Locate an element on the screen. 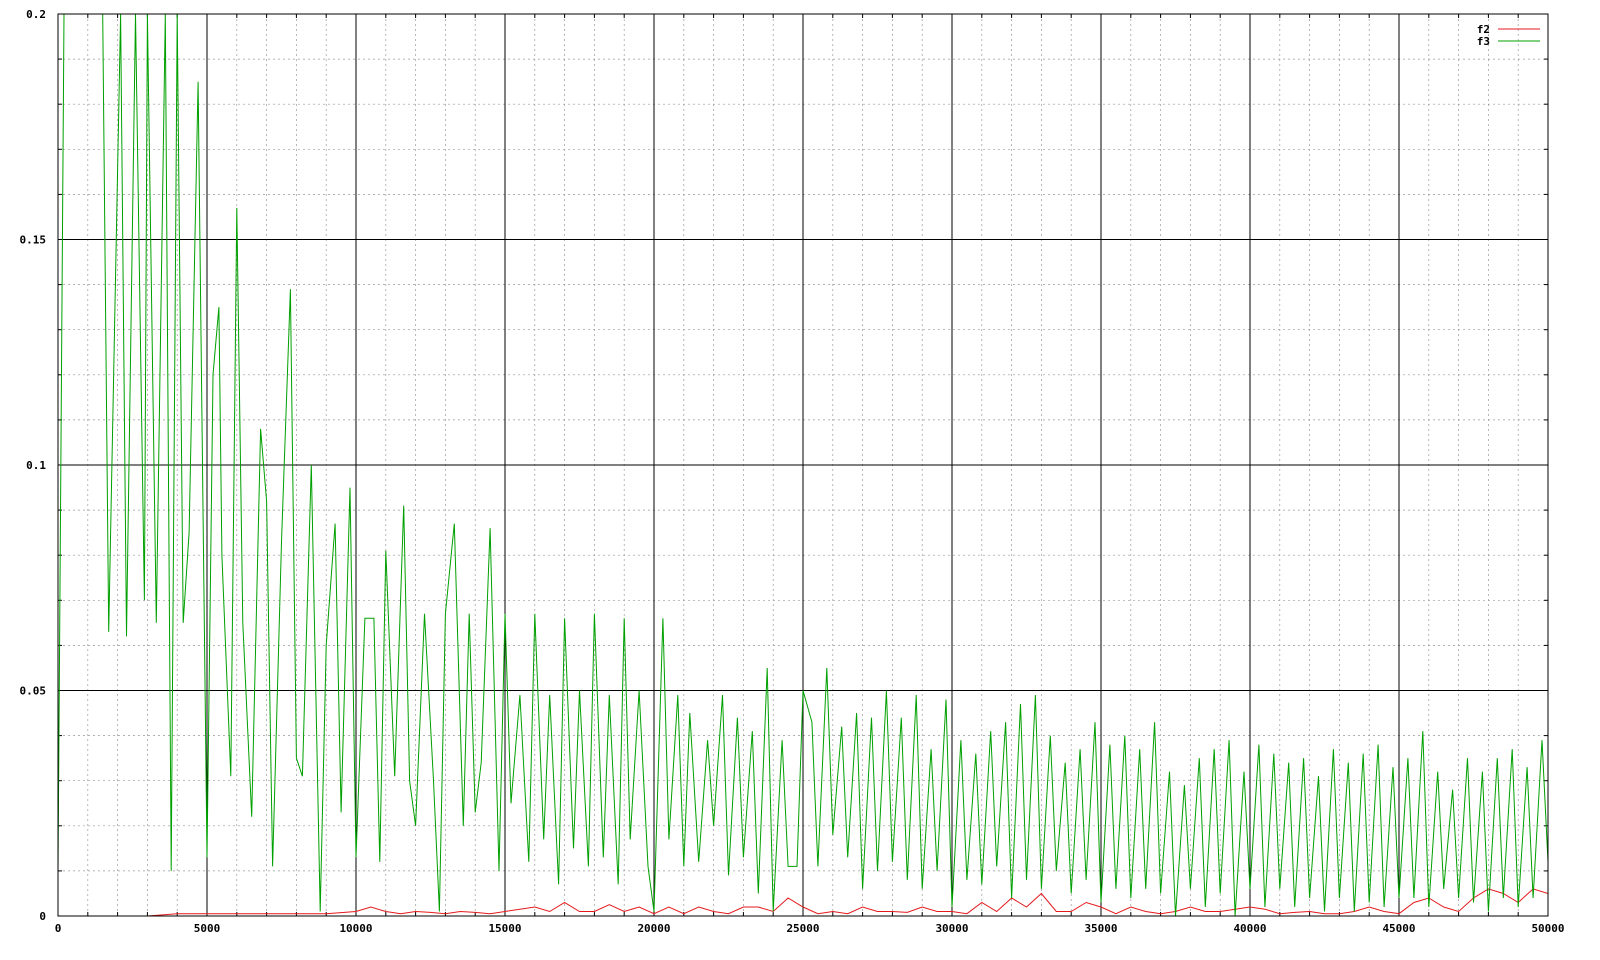  x-tick-label: 20000 is located at coordinates (653, 928).